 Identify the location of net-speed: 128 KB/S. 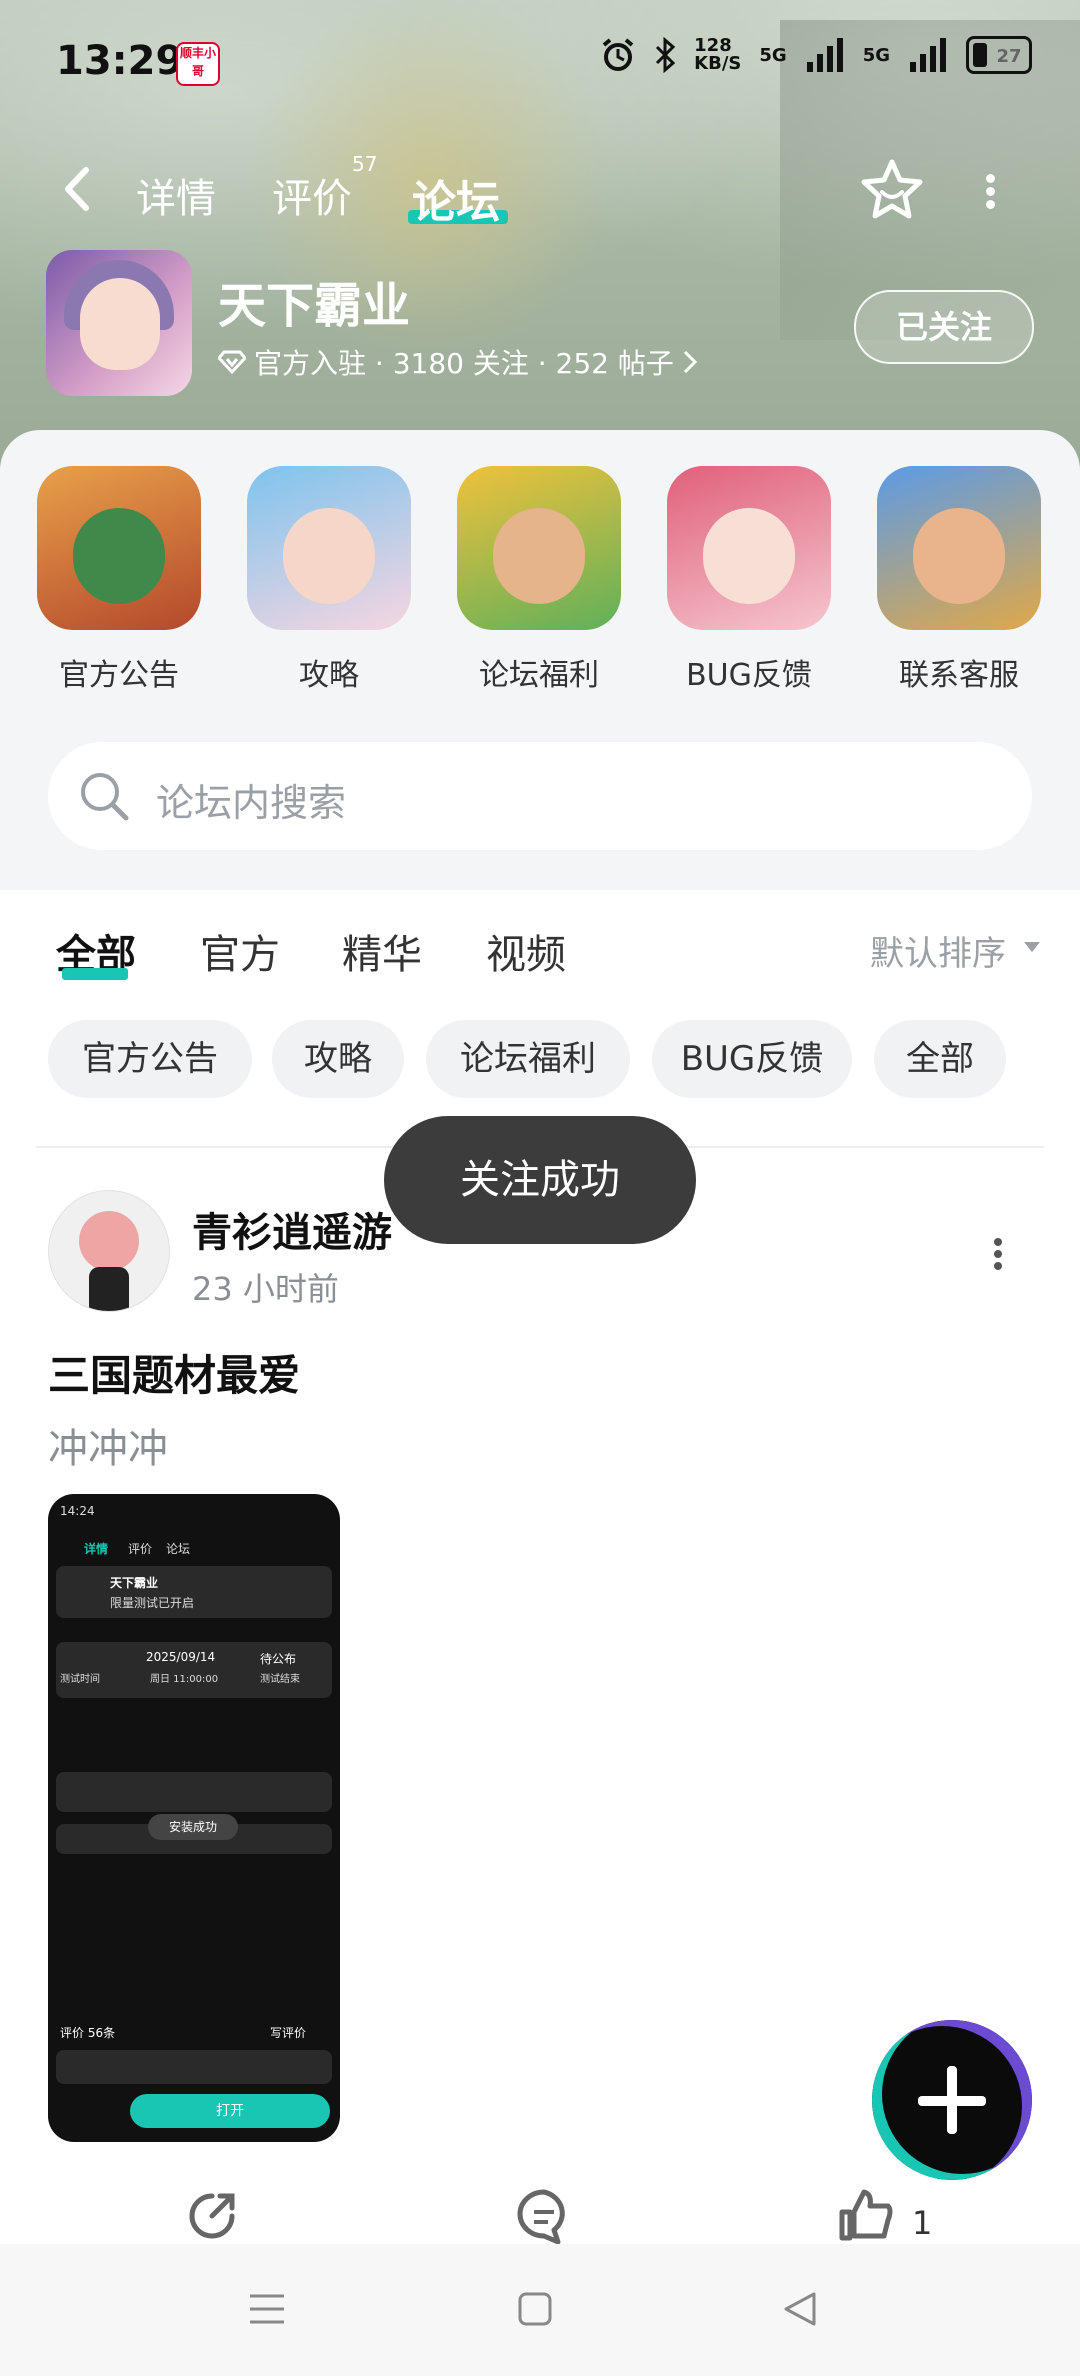
(718, 54).